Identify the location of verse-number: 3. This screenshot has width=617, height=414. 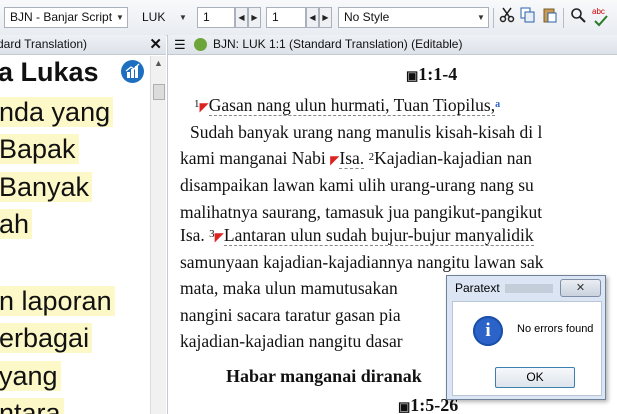
(212, 234).